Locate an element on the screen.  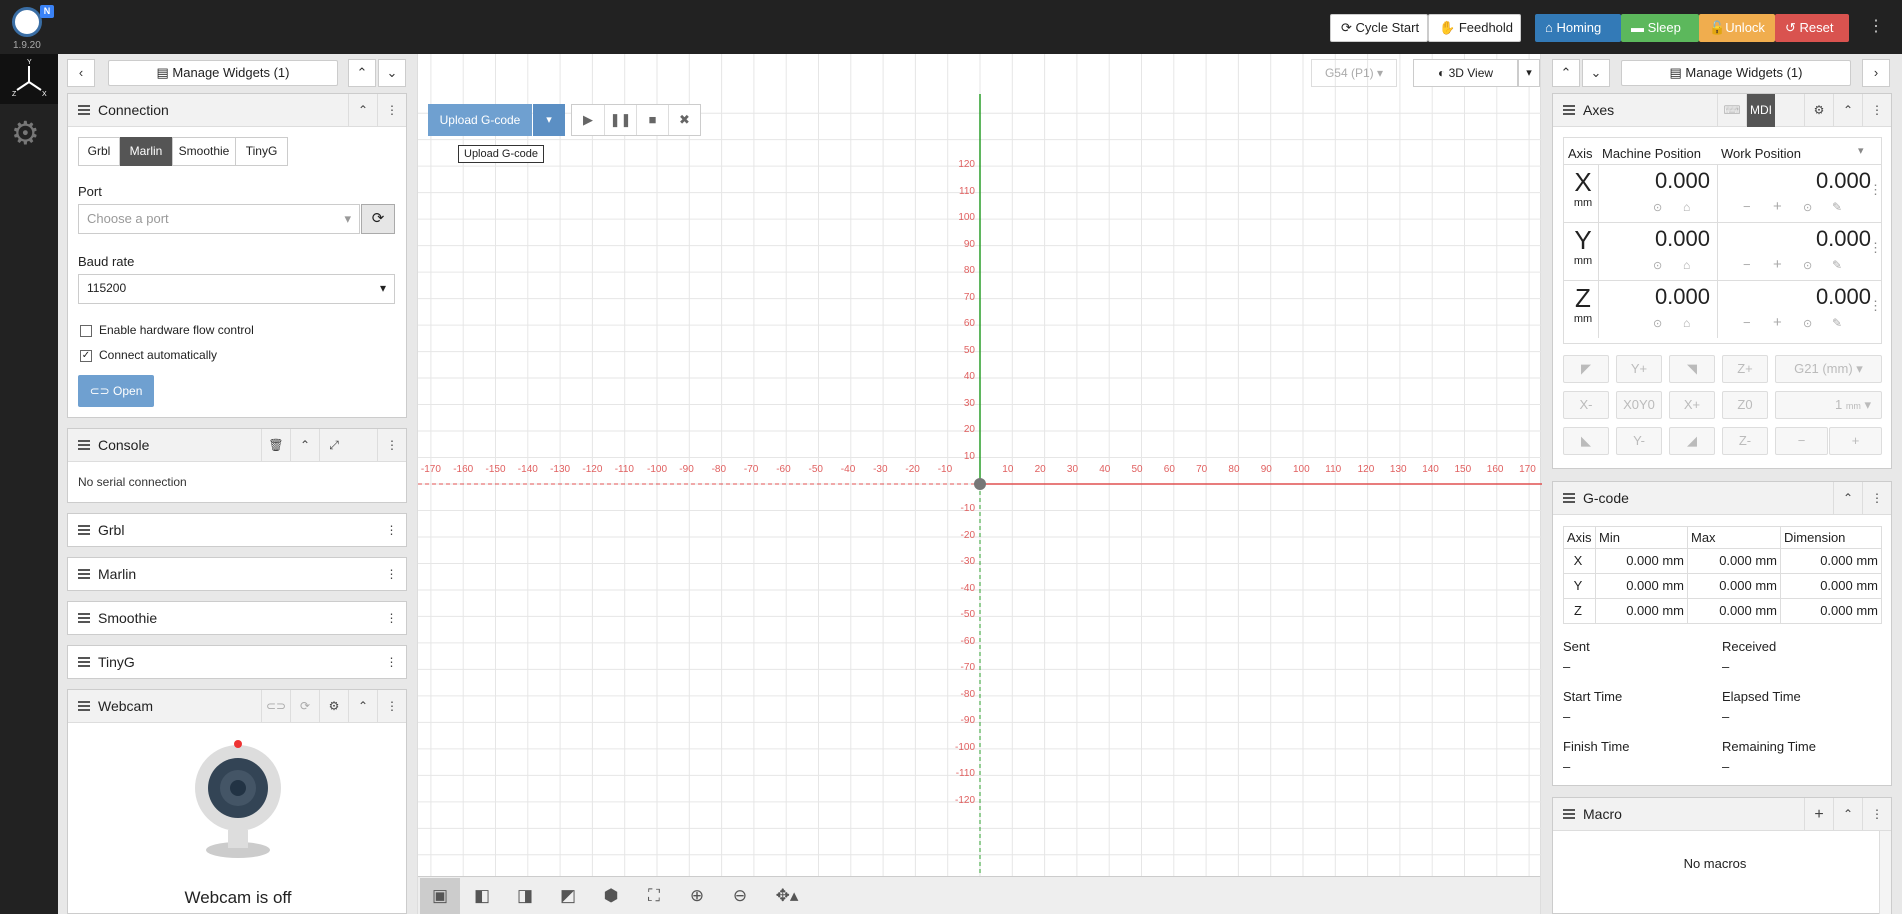
marlin-widget: Marlin ⋮ is located at coordinates (237, 574).